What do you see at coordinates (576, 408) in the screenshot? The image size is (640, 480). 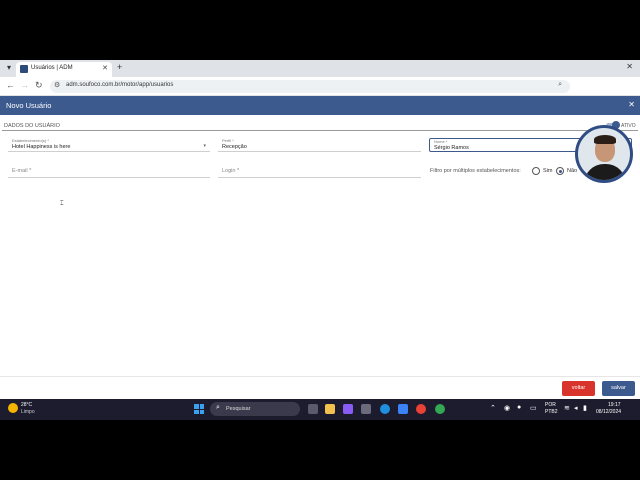 I see `volume-icon: ◂` at bounding box center [576, 408].